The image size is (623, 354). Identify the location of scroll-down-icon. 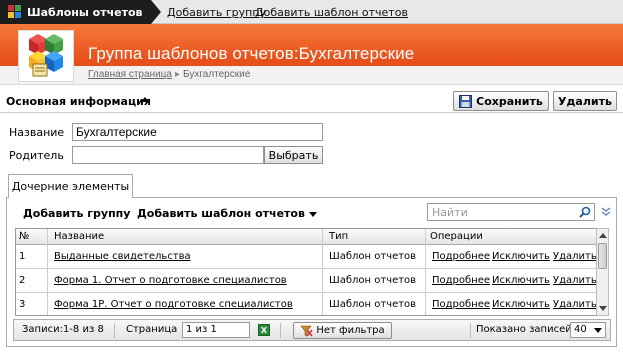
(603, 308).